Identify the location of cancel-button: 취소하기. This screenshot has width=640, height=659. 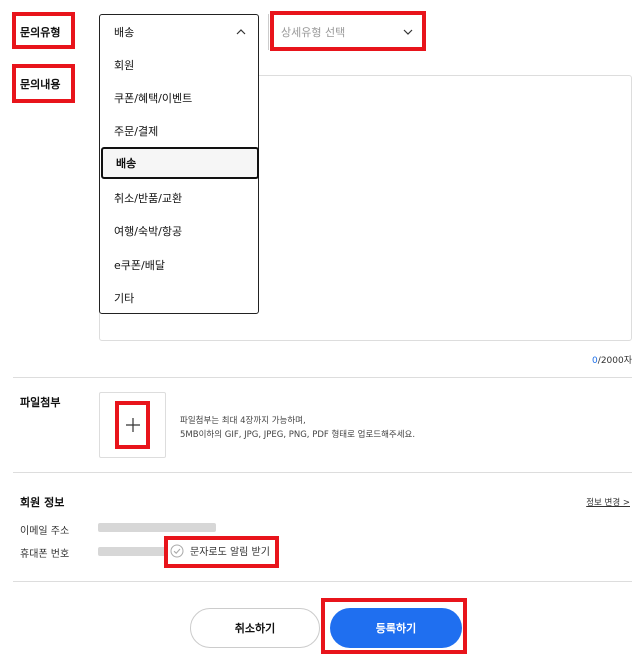
(255, 628).